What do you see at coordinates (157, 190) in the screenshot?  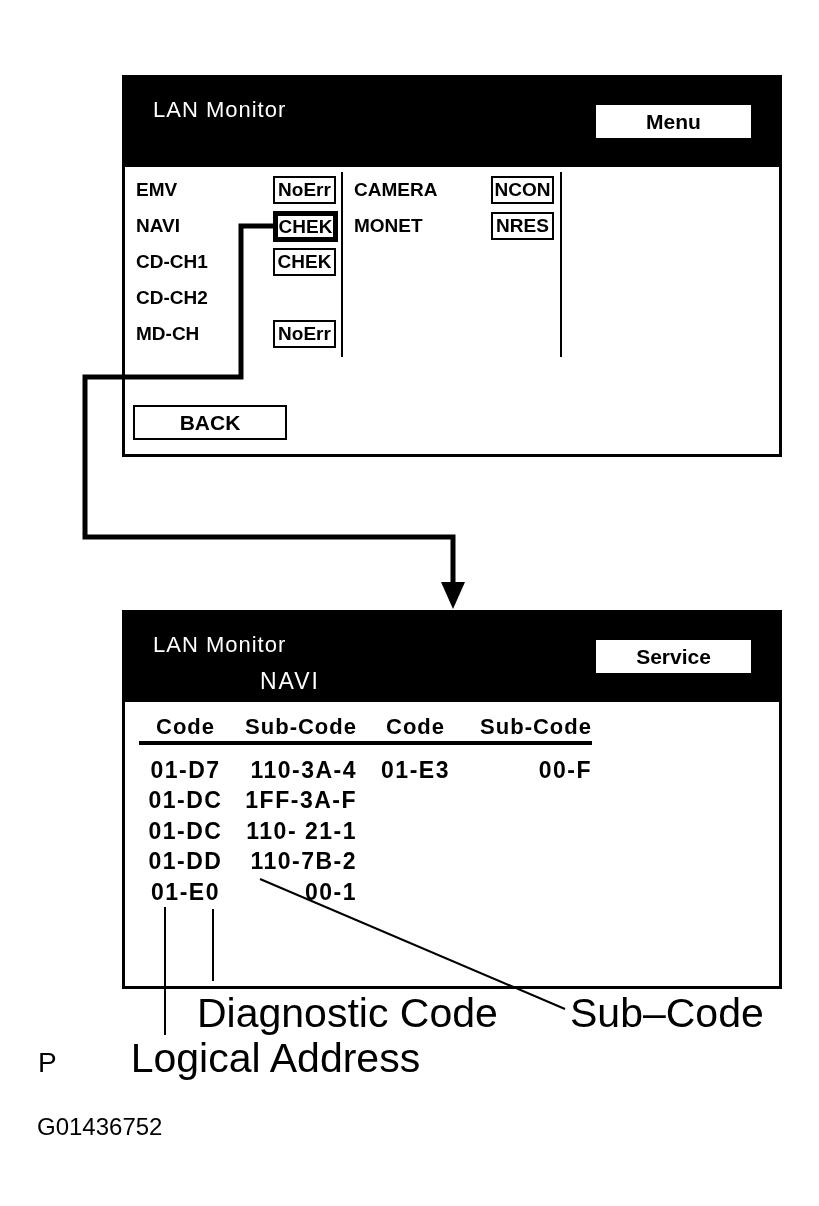 I see `device-label: EMV` at bounding box center [157, 190].